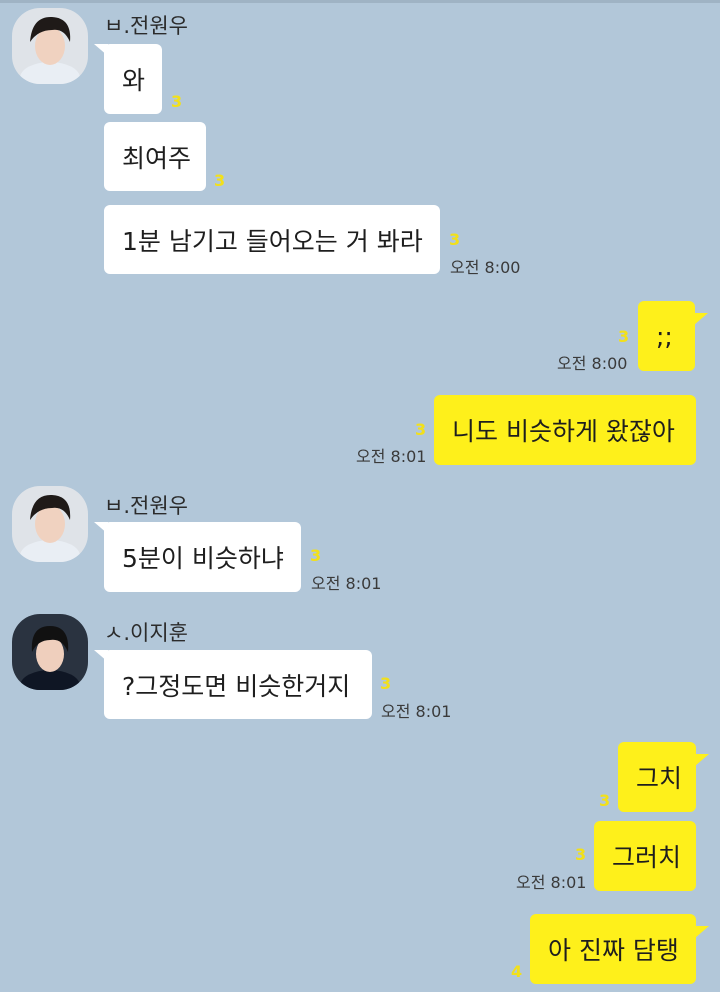  Describe the element at coordinates (155, 156) in the screenshot. I see `message-bubble: 최여주` at that location.